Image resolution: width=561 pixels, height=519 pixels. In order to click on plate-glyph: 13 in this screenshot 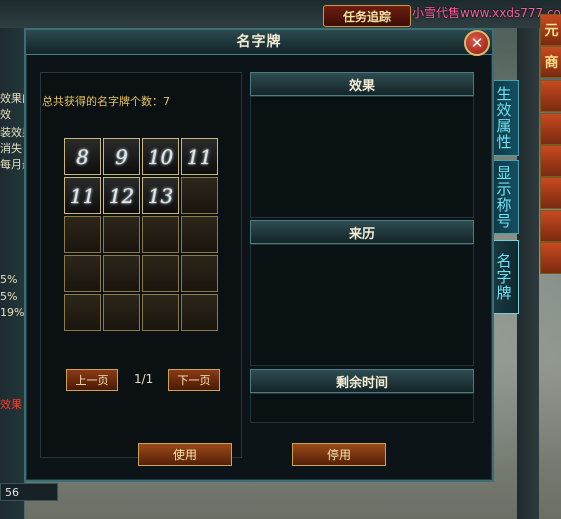, I will do `click(160, 195)`.